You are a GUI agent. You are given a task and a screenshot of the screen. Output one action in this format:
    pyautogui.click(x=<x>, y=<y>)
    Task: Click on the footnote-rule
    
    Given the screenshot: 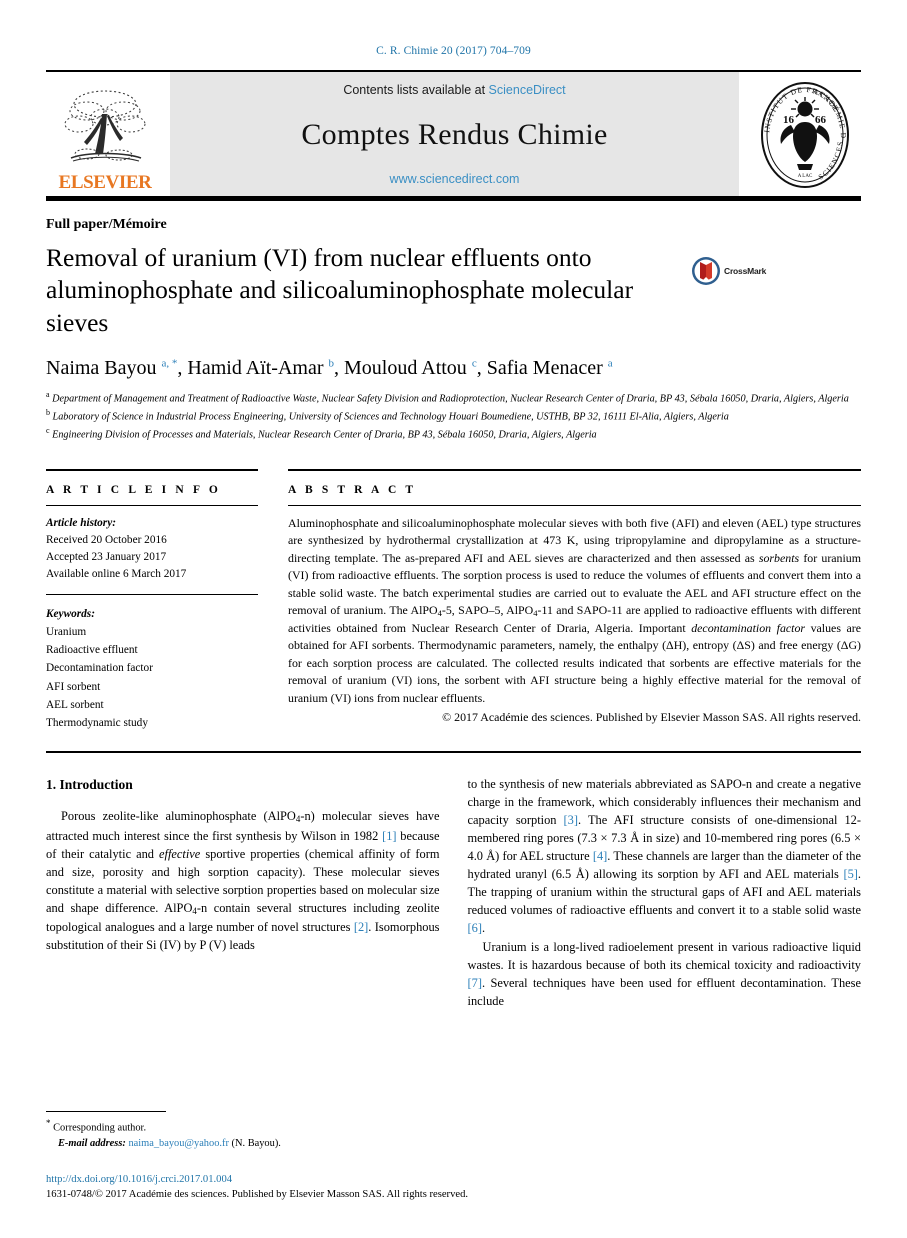 What is the action you would take?
    pyautogui.click(x=106, y=1112)
    